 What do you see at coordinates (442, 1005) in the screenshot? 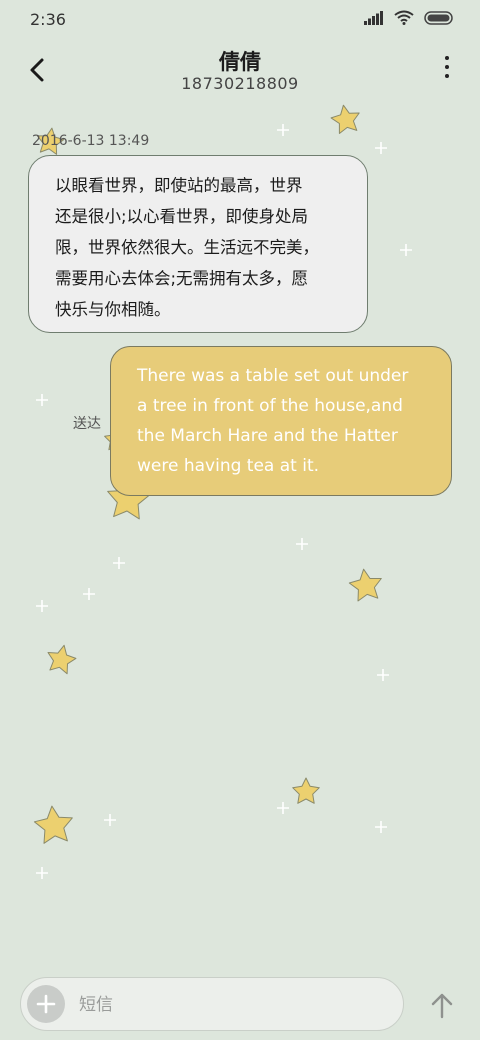
I see `send-arrow-icon` at bounding box center [442, 1005].